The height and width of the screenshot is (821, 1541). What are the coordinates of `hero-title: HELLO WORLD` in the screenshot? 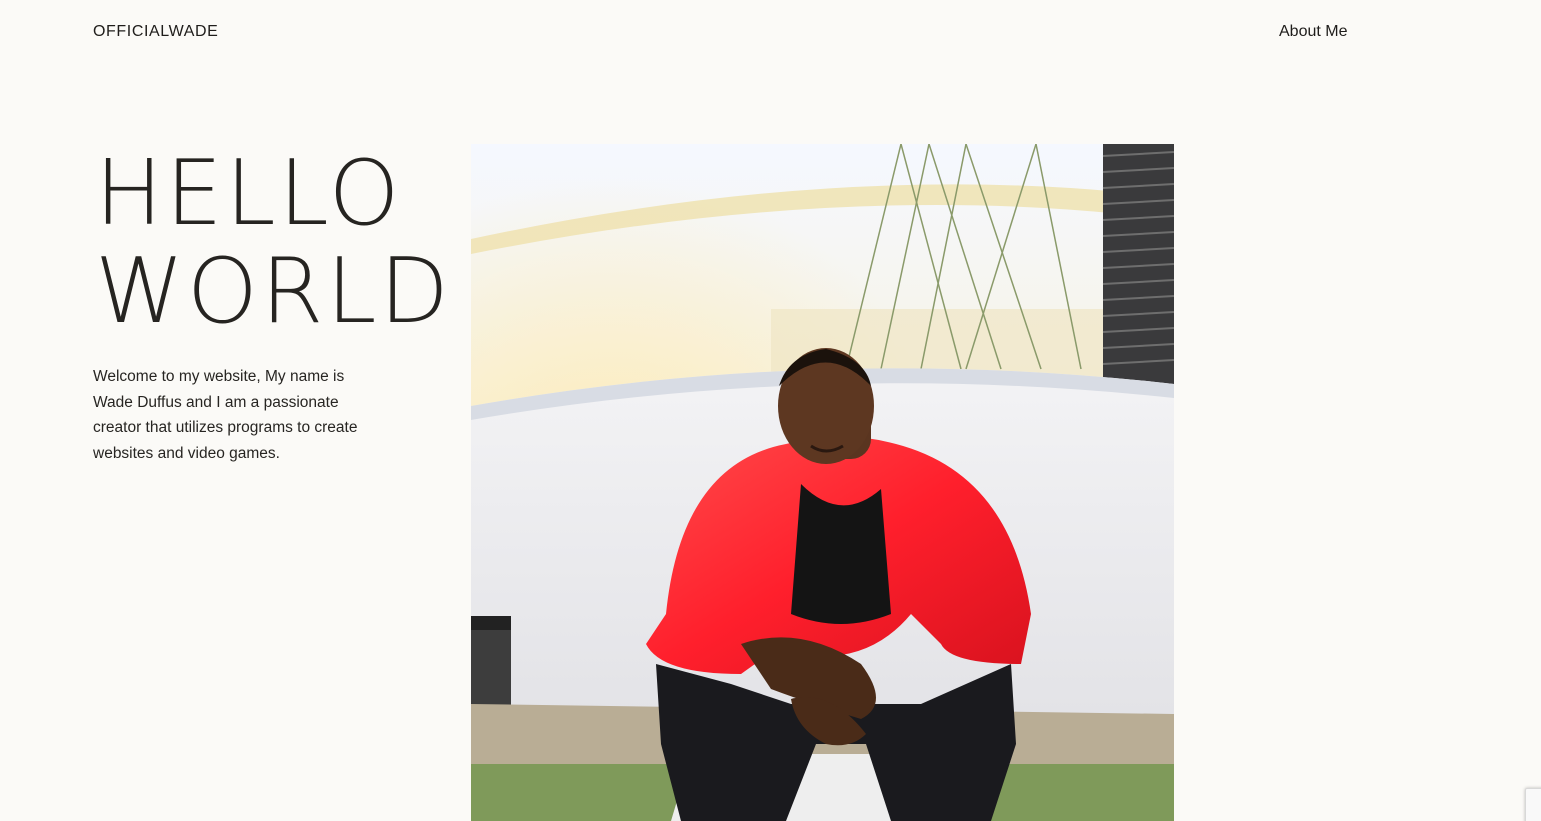 It's located at (273, 243).